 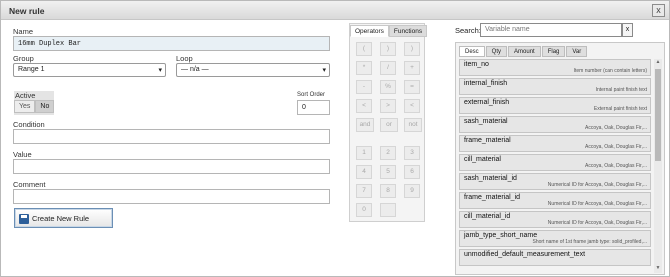 What do you see at coordinates (487, 216) in the screenshot?
I see `variable-name: cill_material_id` at bounding box center [487, 216].